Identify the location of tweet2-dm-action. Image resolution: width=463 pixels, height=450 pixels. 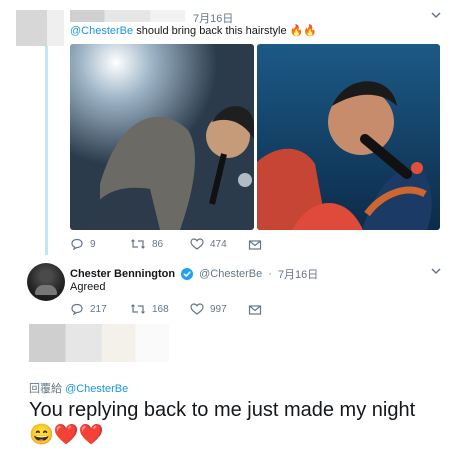
(255, 310).